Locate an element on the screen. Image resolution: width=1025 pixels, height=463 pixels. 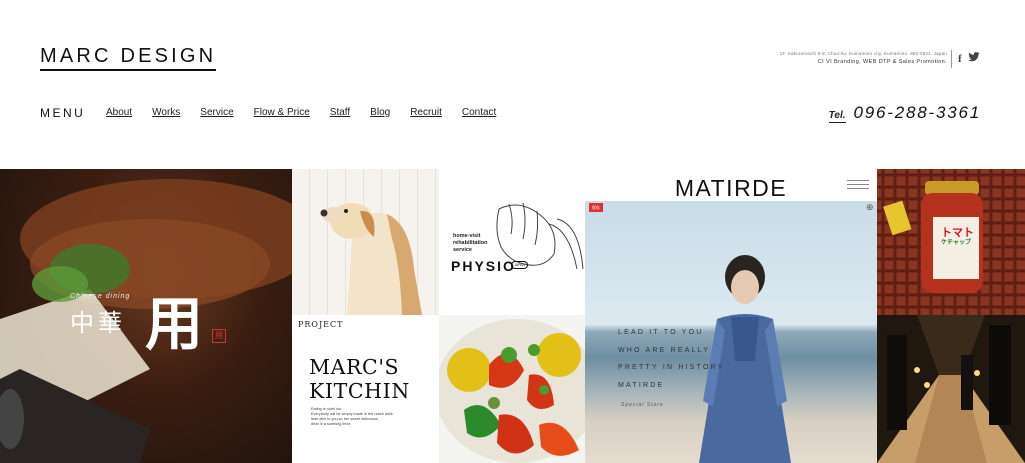
physio-logo: PHYSIO is located at coordinates (483, 266).